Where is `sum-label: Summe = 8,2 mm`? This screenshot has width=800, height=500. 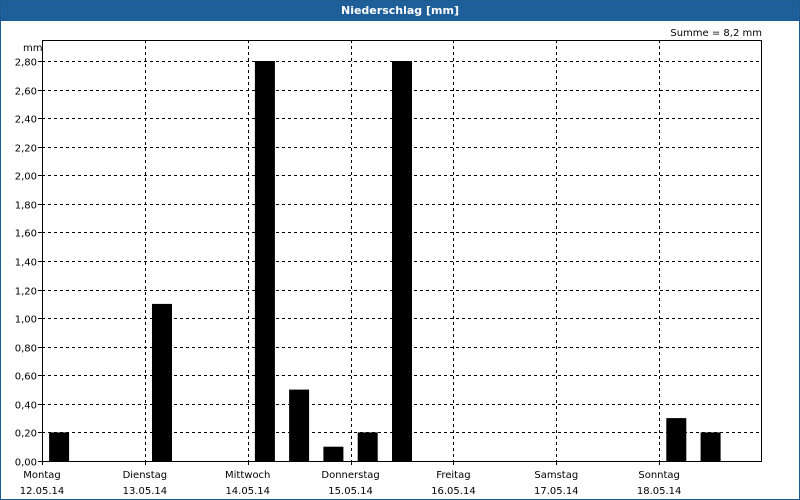 sum-label: Summe = 8,2 mm is located at coordinates (716, 33).